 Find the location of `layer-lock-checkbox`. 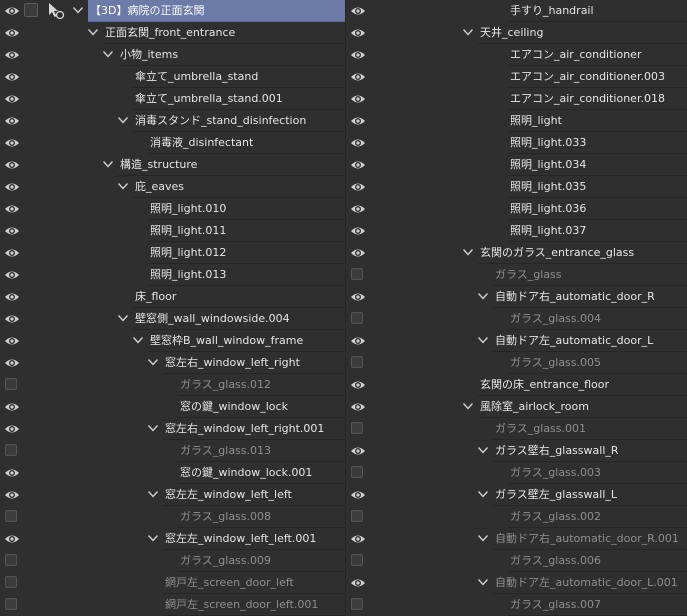

layer-lock-checkbox is located at coordinates (31, 10).